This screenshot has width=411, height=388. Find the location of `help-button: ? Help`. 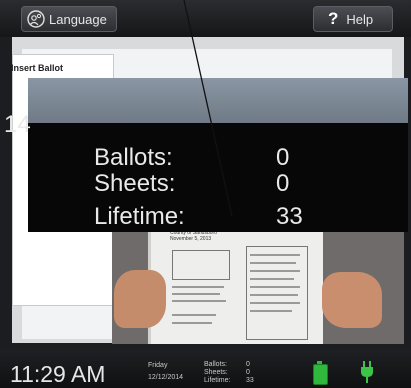

help-button: ? Help is located at coordinates (353, 19).